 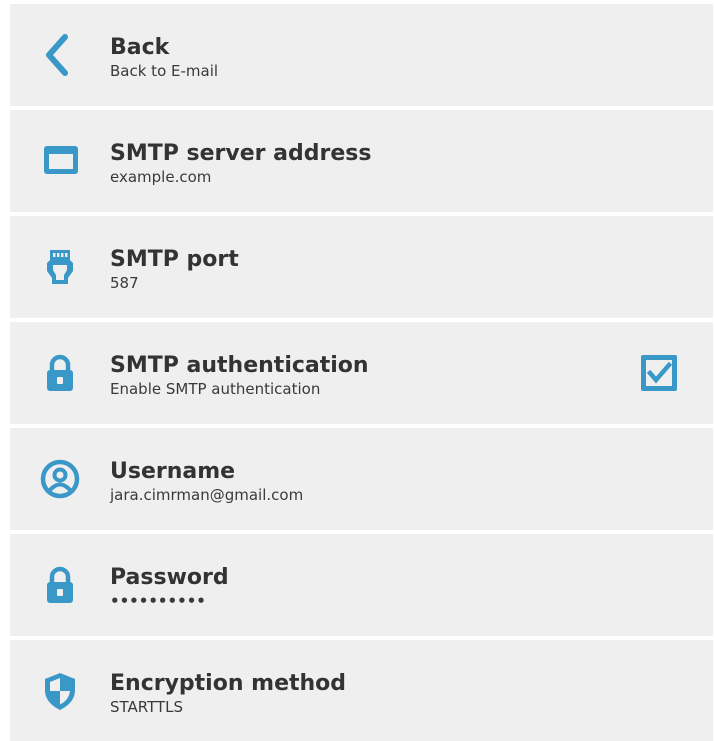 What do you see at coordinates (361, 267) in the screenshot?
I see `smtp-port-item: SMTP port 587` at bounding box center [361, 267].